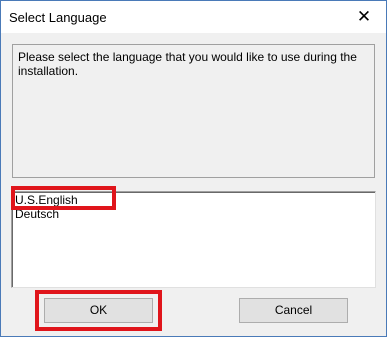  What do you see at coordinates (58, 17) in the screenshot?
I see `window-title: Select Language` at bounding box center [58, 17].